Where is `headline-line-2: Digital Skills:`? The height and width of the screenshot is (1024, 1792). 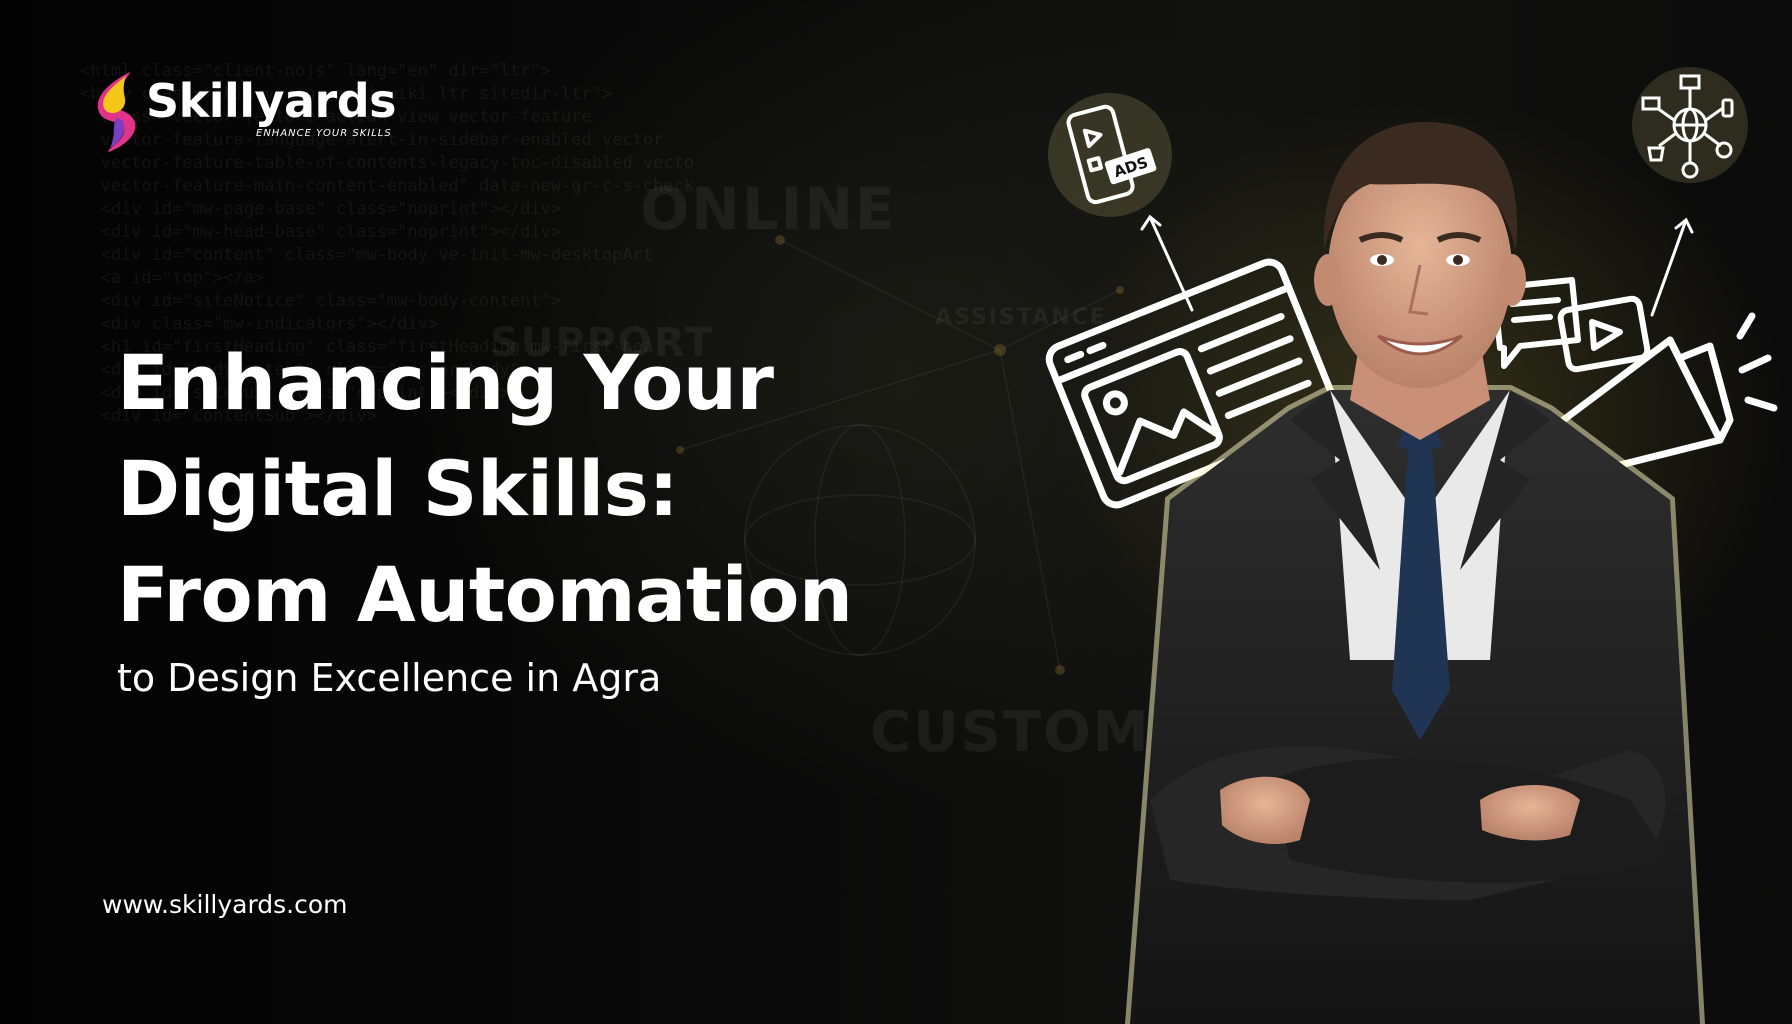 headline-line-2: Digital Skills: is located at coordinates (398, 488).